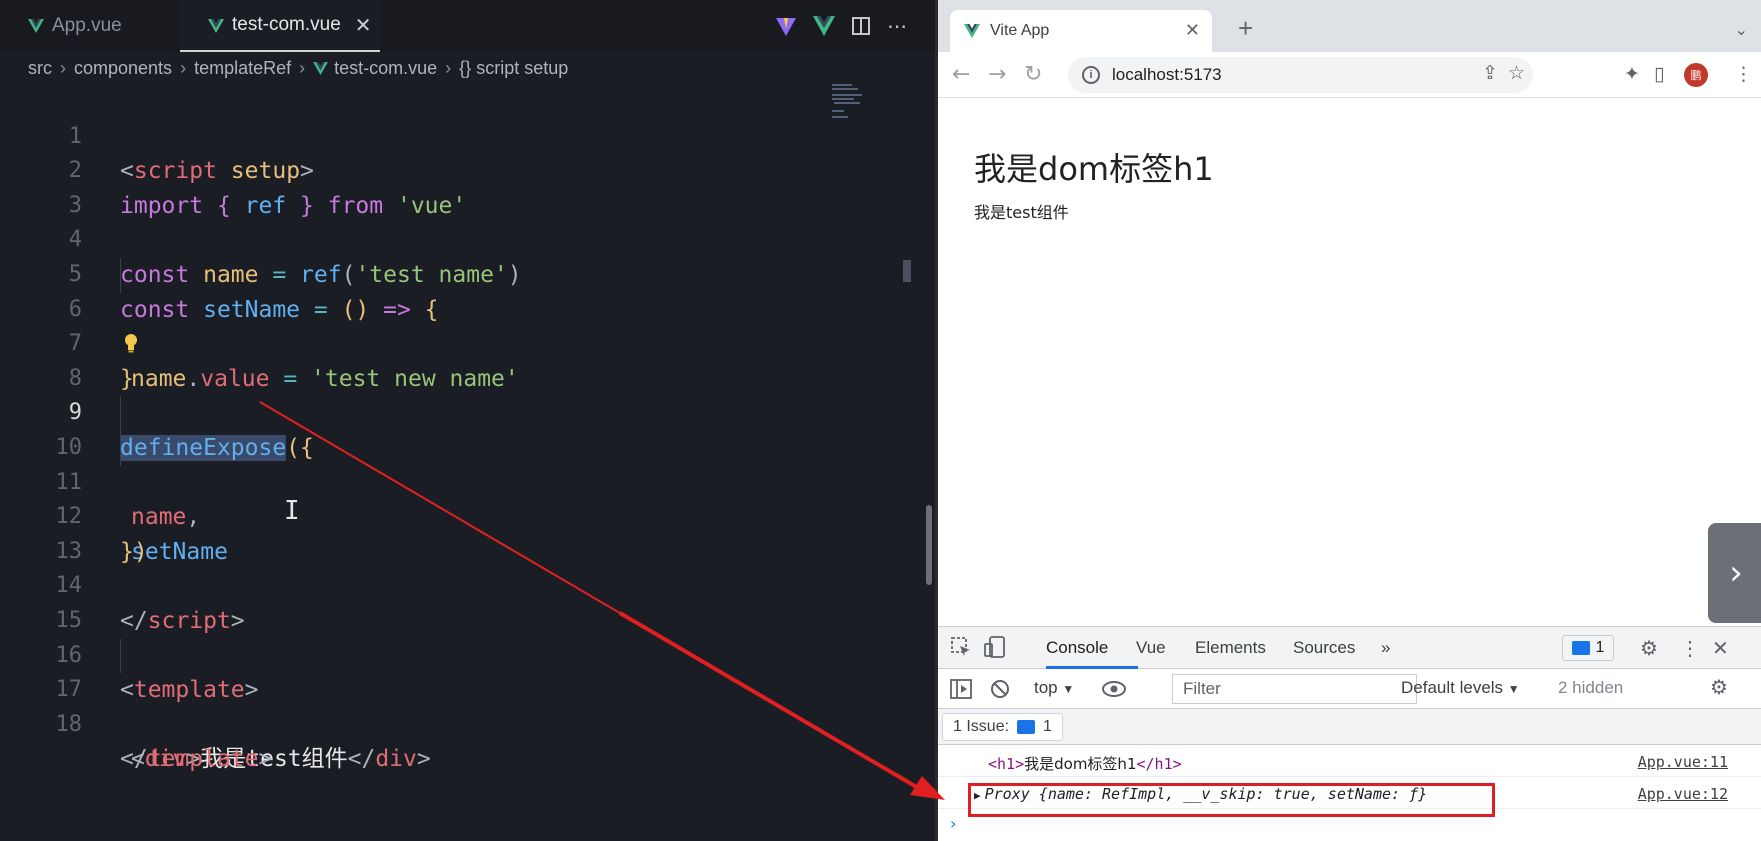 Image resolution: width=1761 pixels, height=841 pixels. What do you see at coordinates (1230, 648) in the screenshot?
I see `devtools-tab-elements: Elements` at bounding box center [1230, 648].